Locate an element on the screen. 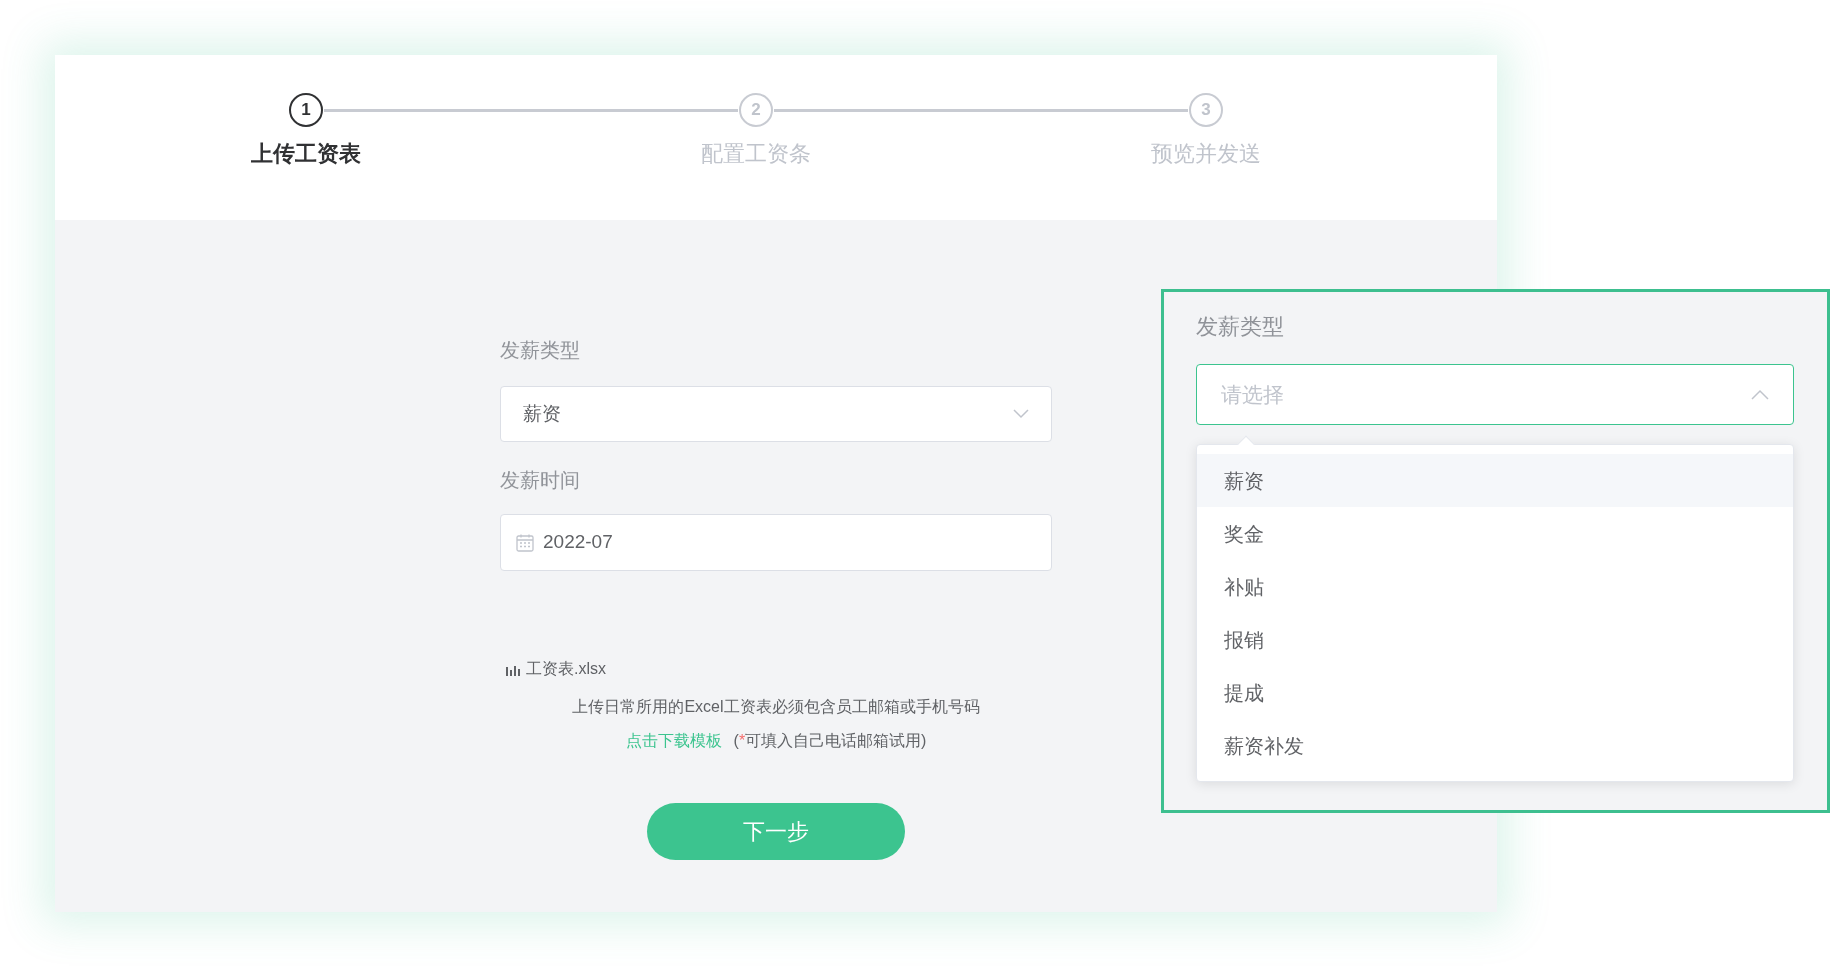 The image size is (1832, 966). dropdown-option: 提成 is located at coordinates (1495, 692).